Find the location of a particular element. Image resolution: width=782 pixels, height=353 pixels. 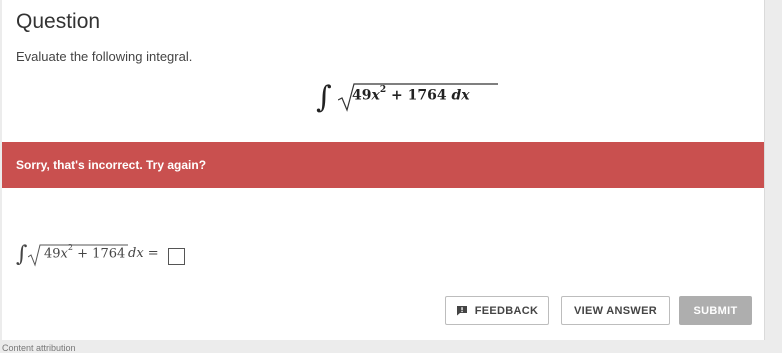

submit-button-label: SUBMIT is located at coordinates (715, 310).